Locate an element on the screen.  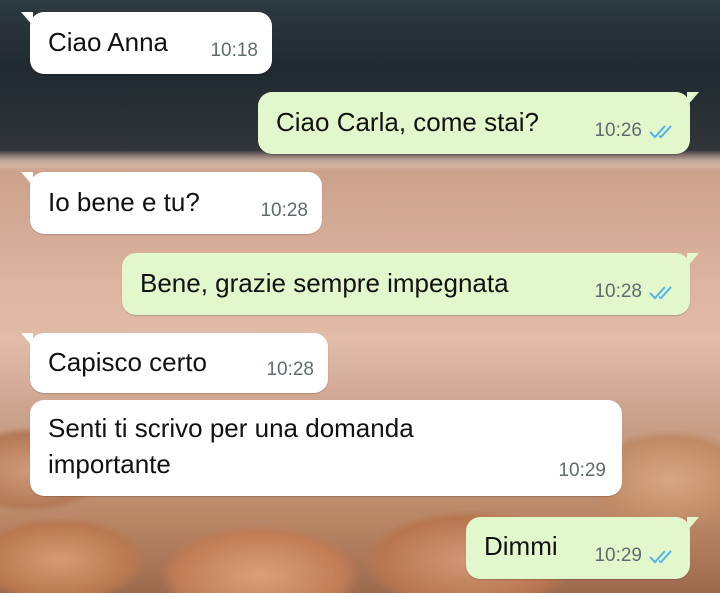
message-incoming: Ciao Anna 10:18 is located at coordinates (146, 43).